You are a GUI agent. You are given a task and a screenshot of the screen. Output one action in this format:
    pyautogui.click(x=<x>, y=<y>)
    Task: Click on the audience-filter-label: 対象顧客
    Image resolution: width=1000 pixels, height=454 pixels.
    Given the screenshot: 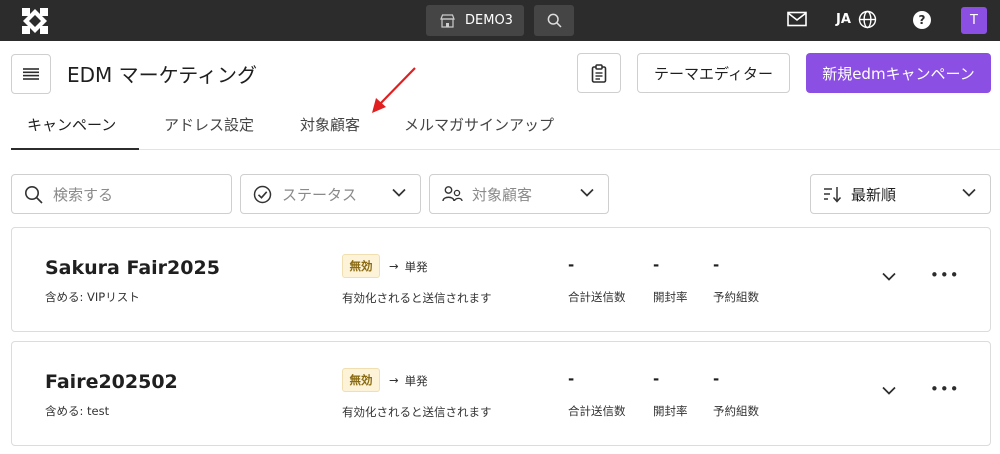 What is the action you would take?
    pyautogui.click(x=502, y=194)
    